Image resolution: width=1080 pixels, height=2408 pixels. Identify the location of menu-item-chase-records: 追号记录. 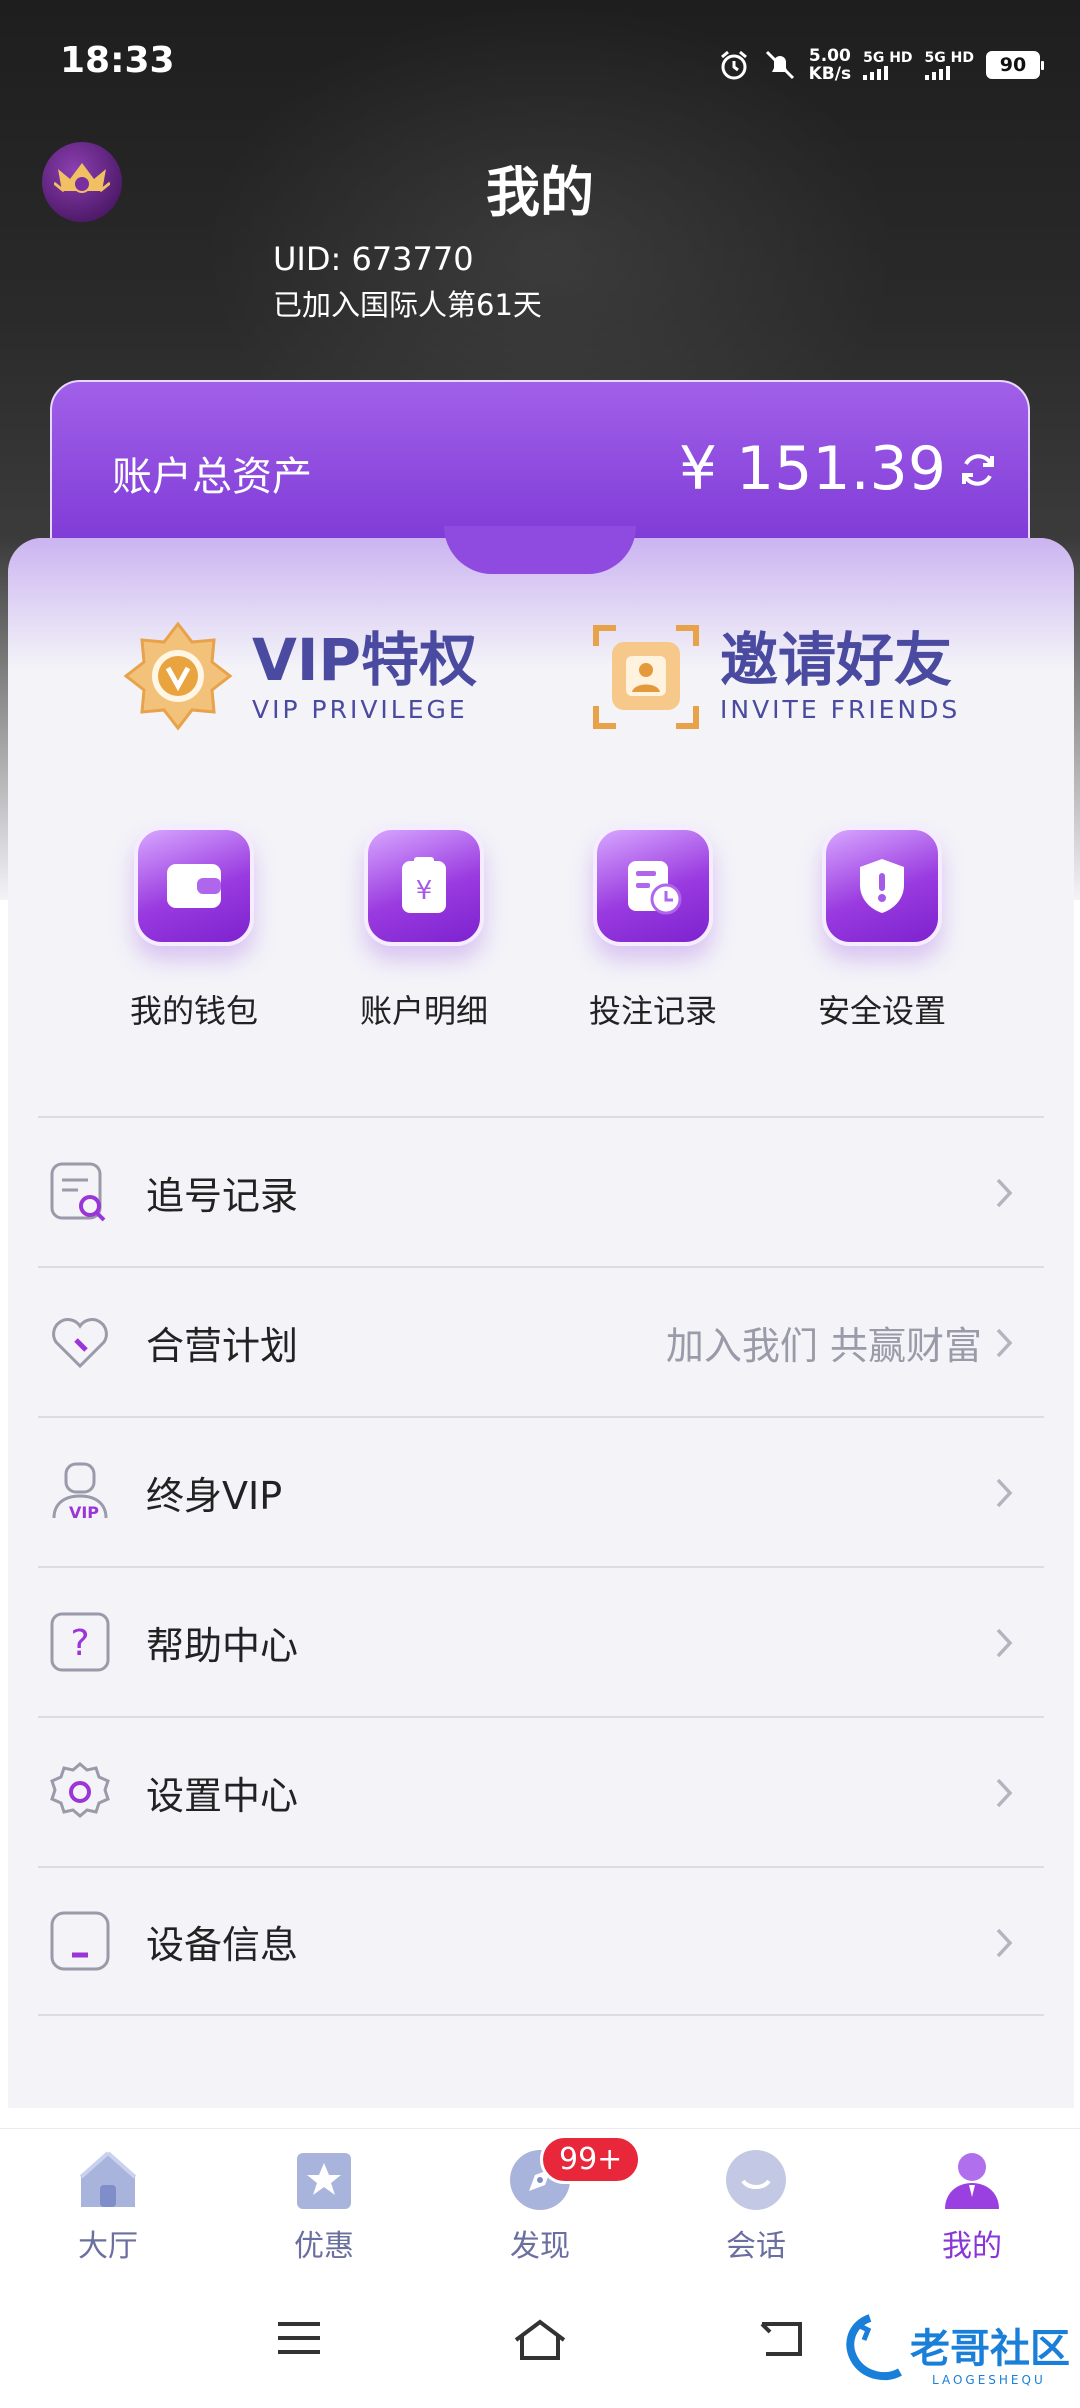
(541, 1191).